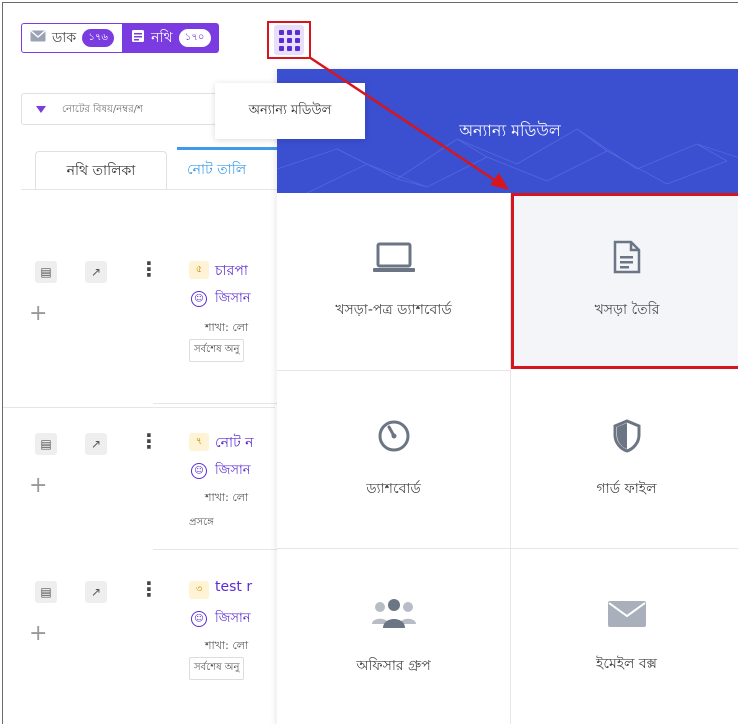 This screenshot has height=724, width=740. What do you see at coordinates (233, 587) in the screenshot?
I see `note-title: test r` at bounding box center [233, 587].